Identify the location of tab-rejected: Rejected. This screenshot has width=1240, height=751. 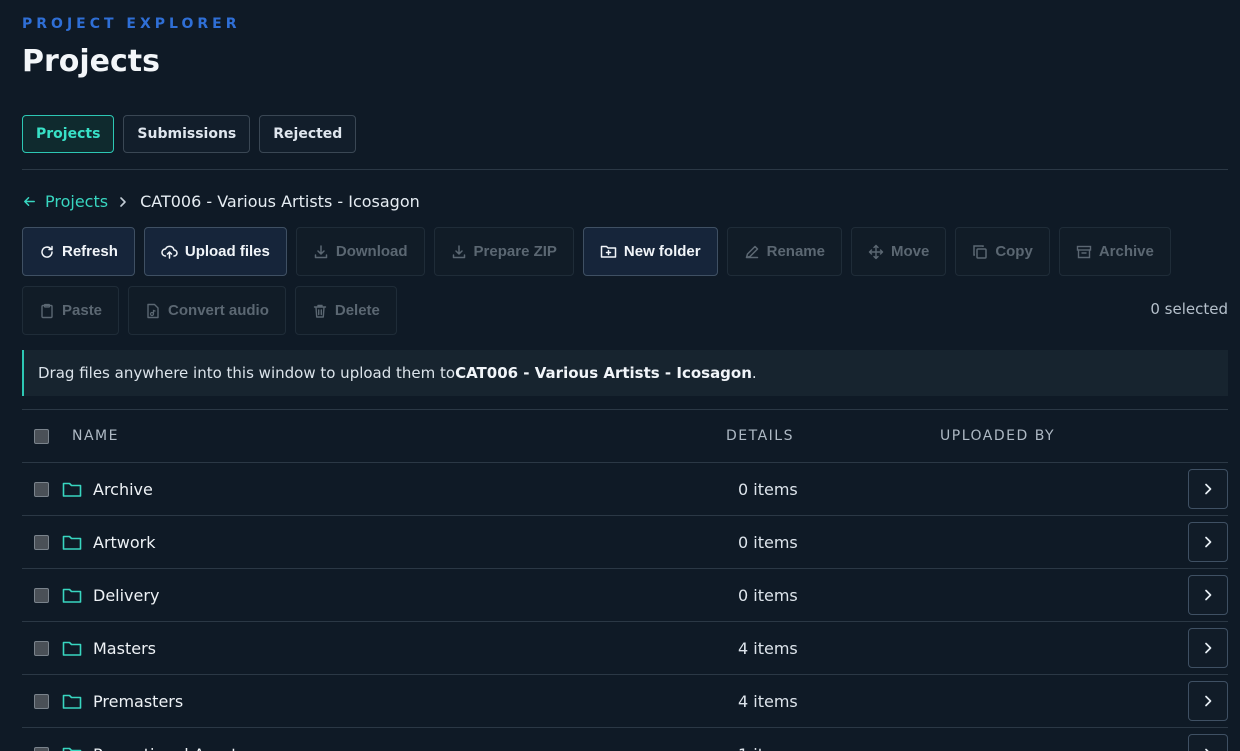
(308, 134).